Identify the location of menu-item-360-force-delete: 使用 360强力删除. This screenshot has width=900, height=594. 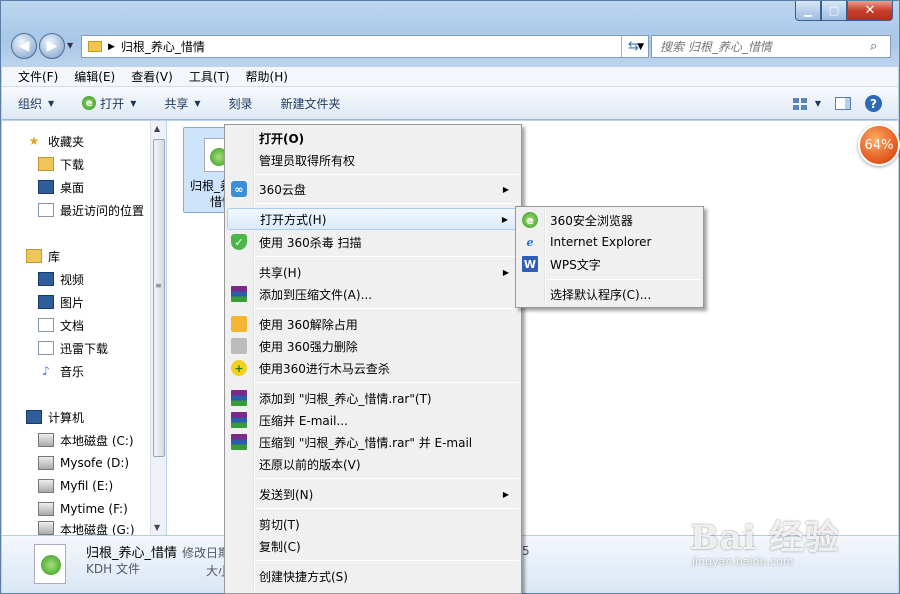
(373, 346).